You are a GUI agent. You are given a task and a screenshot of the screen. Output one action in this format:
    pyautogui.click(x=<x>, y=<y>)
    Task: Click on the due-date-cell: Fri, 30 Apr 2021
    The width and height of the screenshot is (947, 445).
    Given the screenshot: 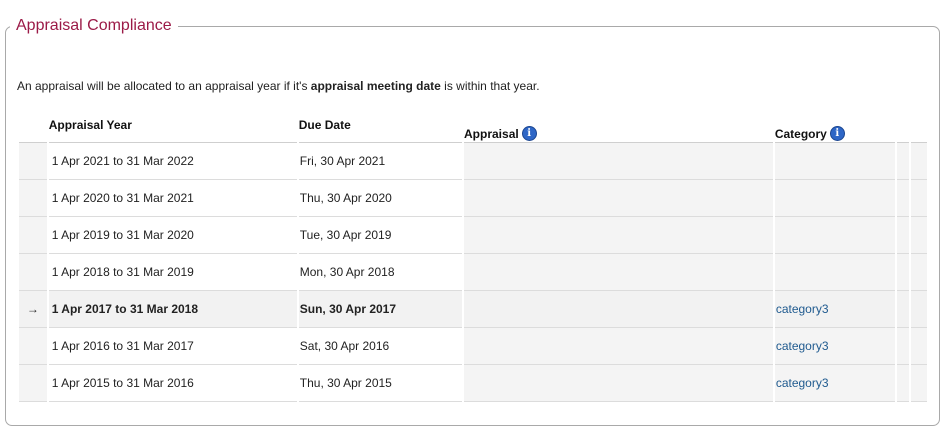 What is the action you would take?
    pyautogui.click(x=380, y=161)
    